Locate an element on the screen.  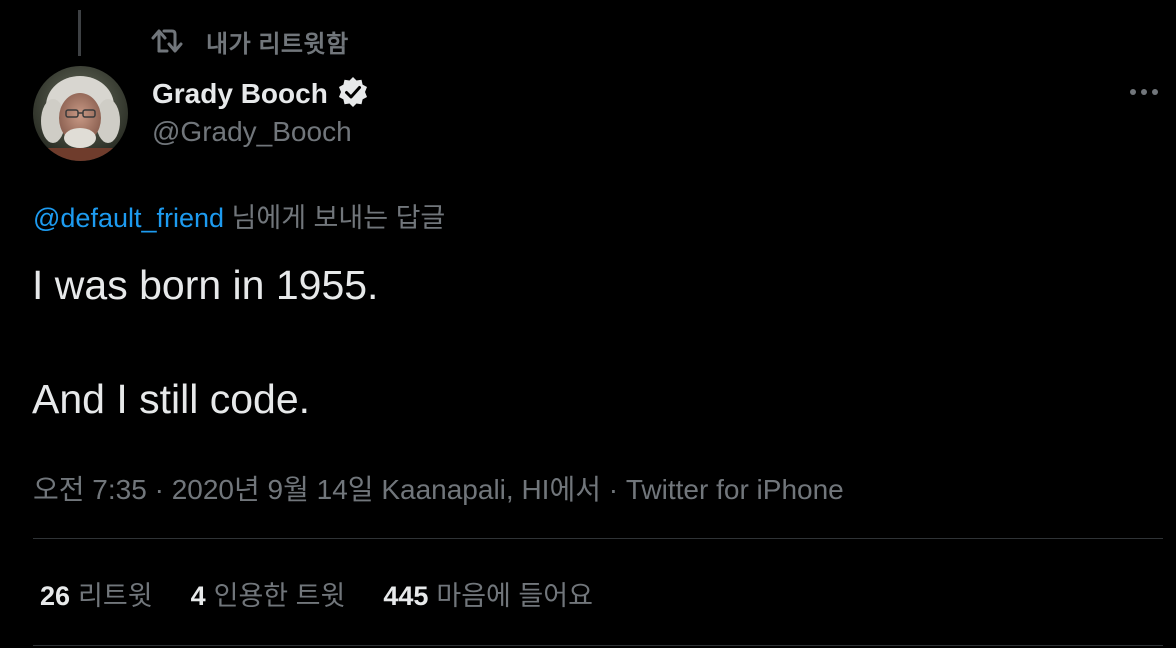
retweets-stat: 26 리트윗 is located at coordinates (96, 593).